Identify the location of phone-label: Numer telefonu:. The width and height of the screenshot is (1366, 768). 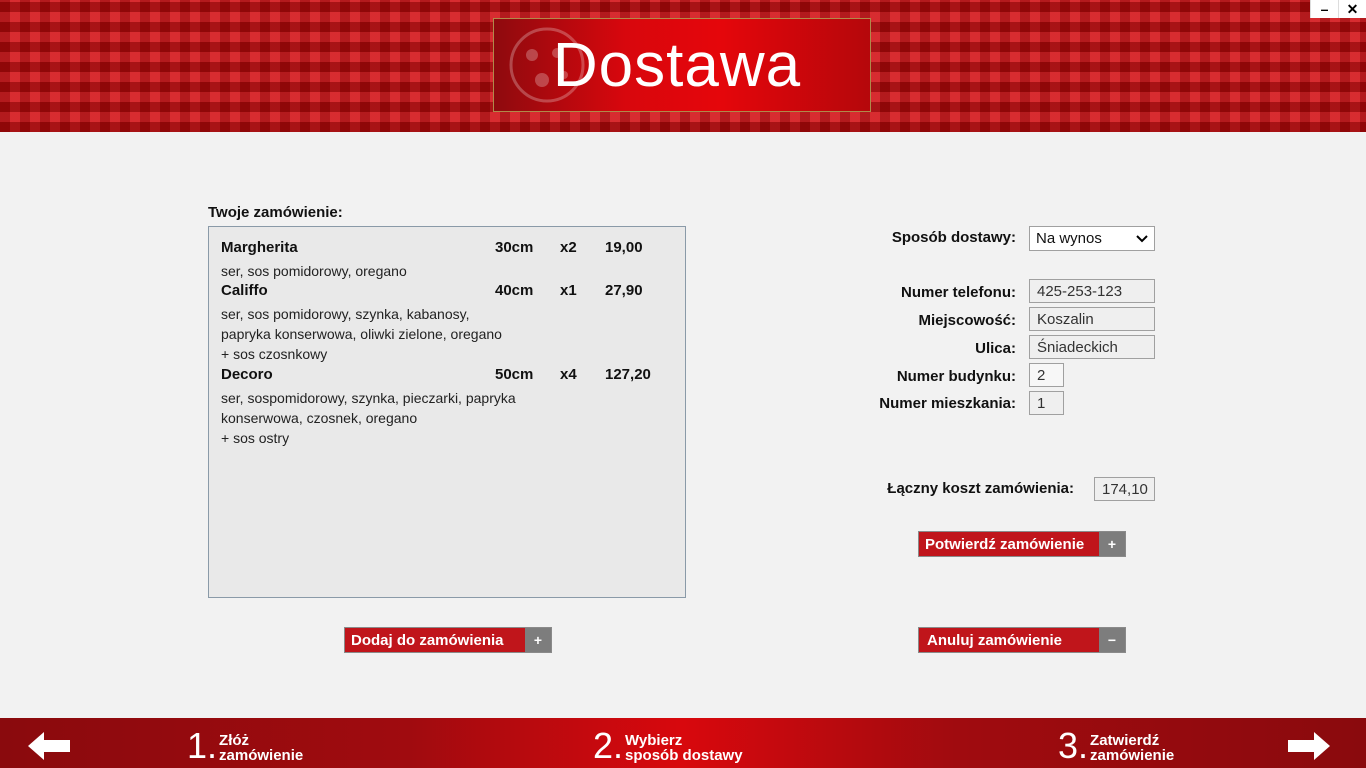
(958, 292).